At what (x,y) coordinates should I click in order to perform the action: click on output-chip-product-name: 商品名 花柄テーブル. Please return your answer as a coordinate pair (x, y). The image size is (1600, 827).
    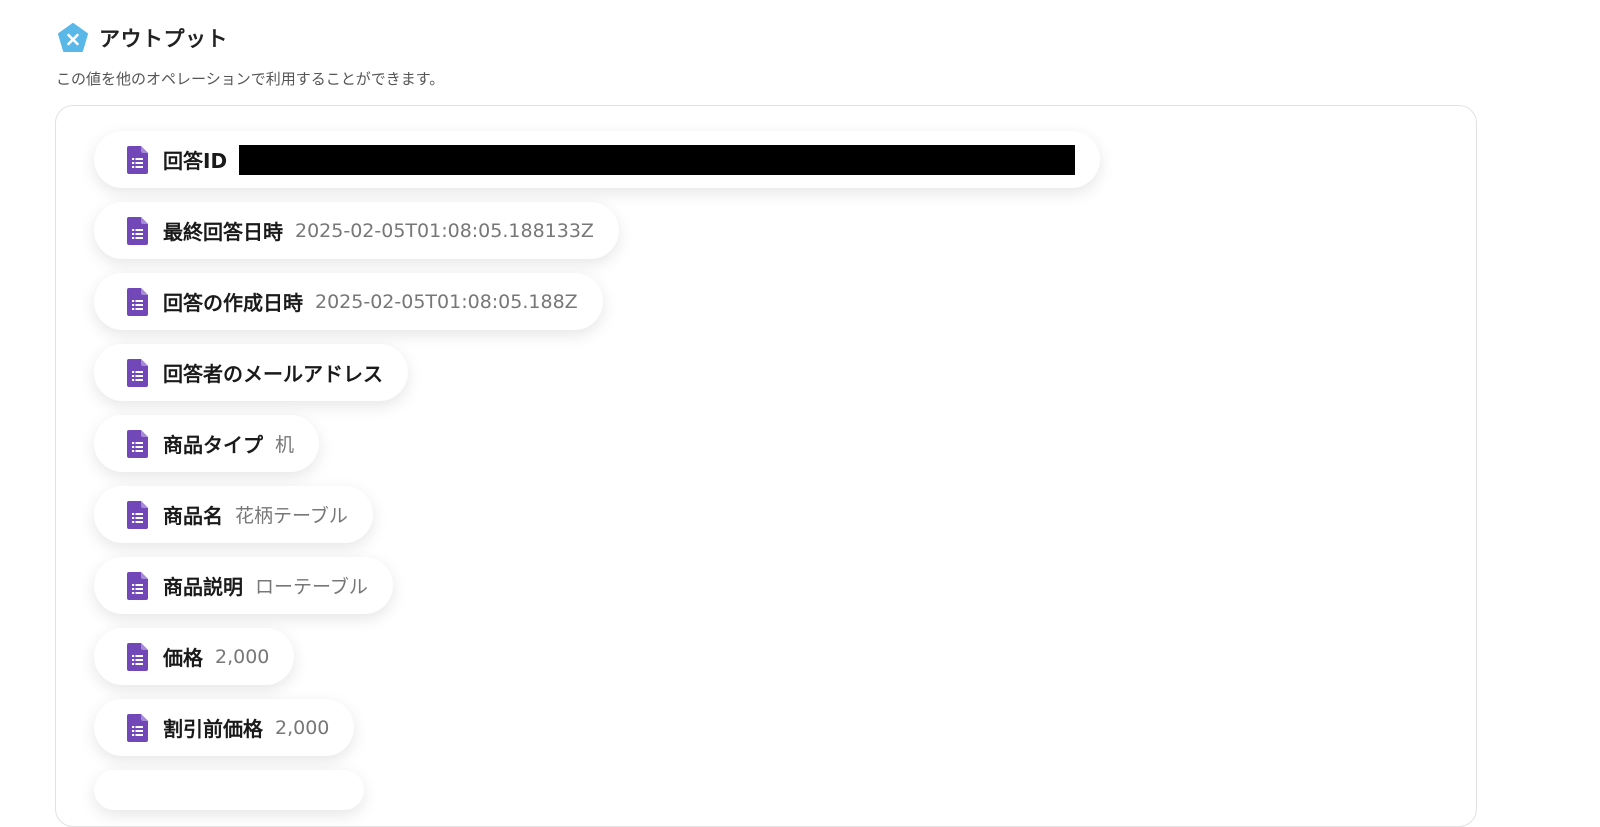
    Looking at the image, I should click on (233, 514).